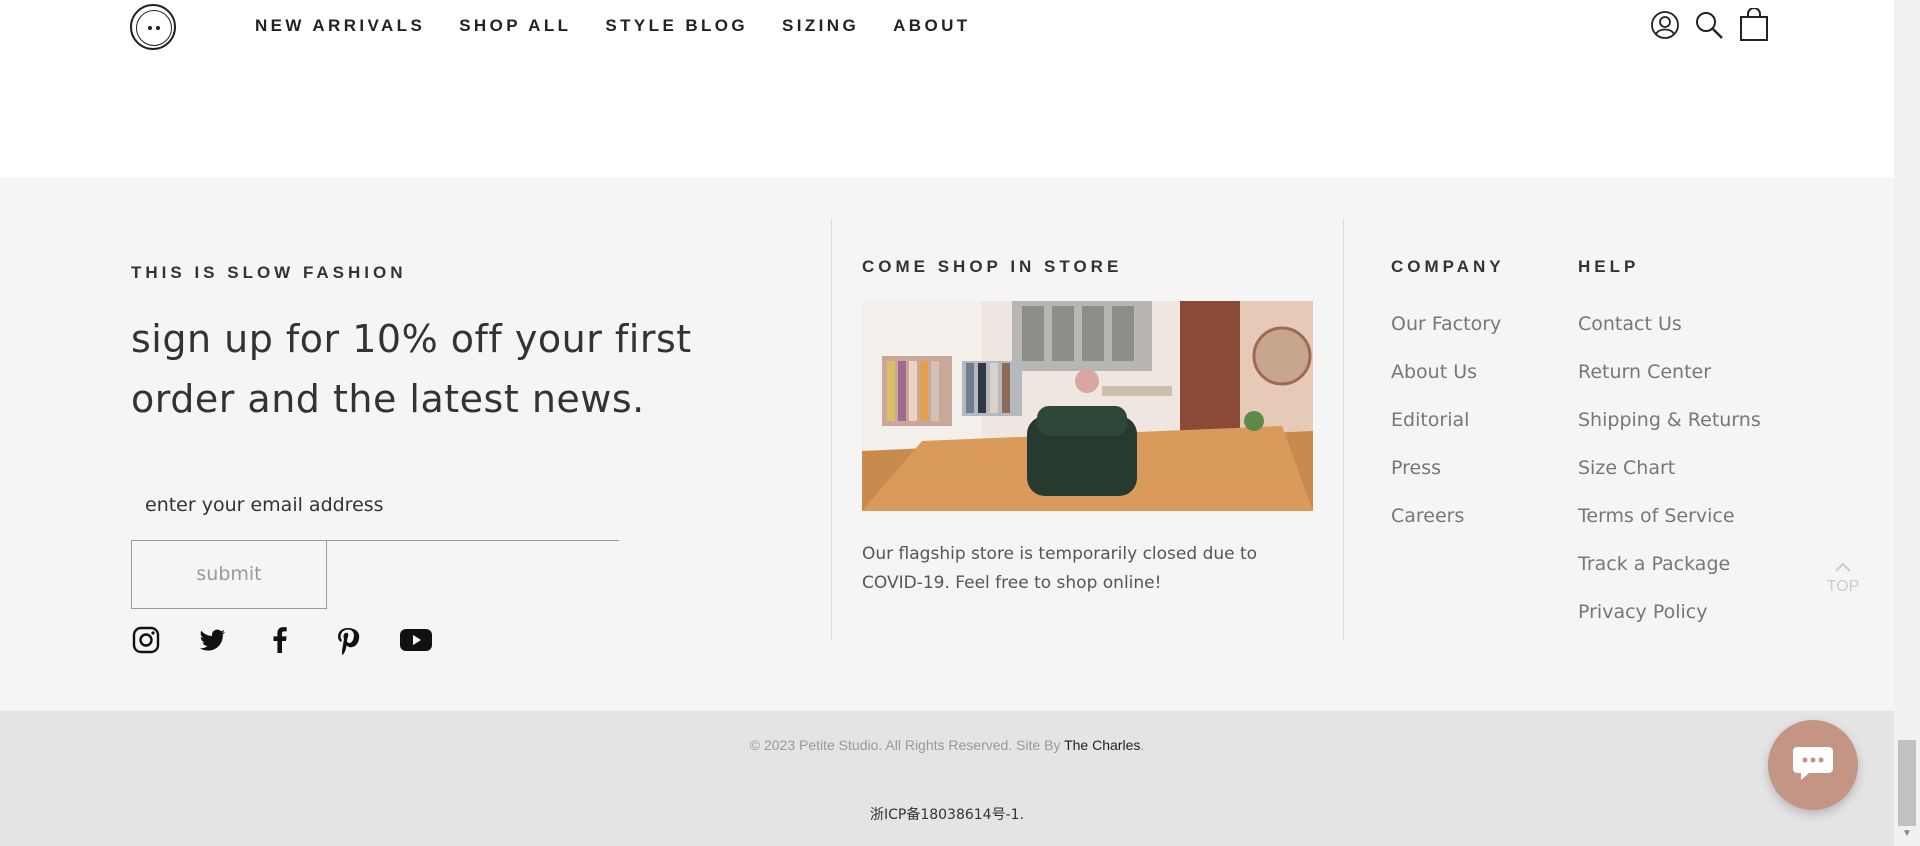 The height and width of the screenshot is (846, 1920). Describe the element at coordinates (1669, 337) in the screenshot. I see `link-contact-us: Contact Us` at that location.